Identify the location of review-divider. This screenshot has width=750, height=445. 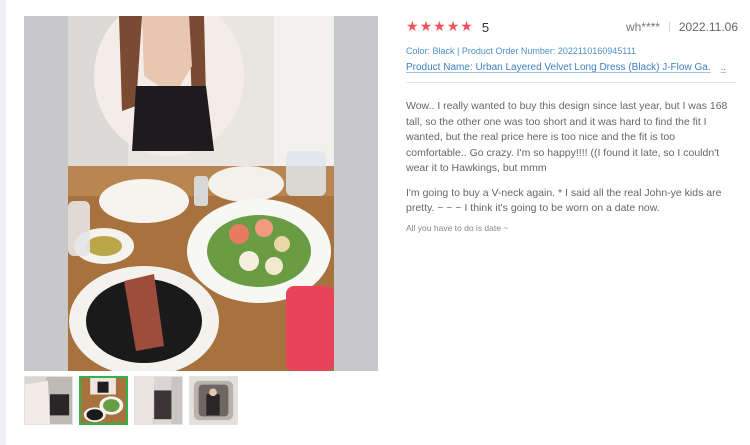
(571, 82).